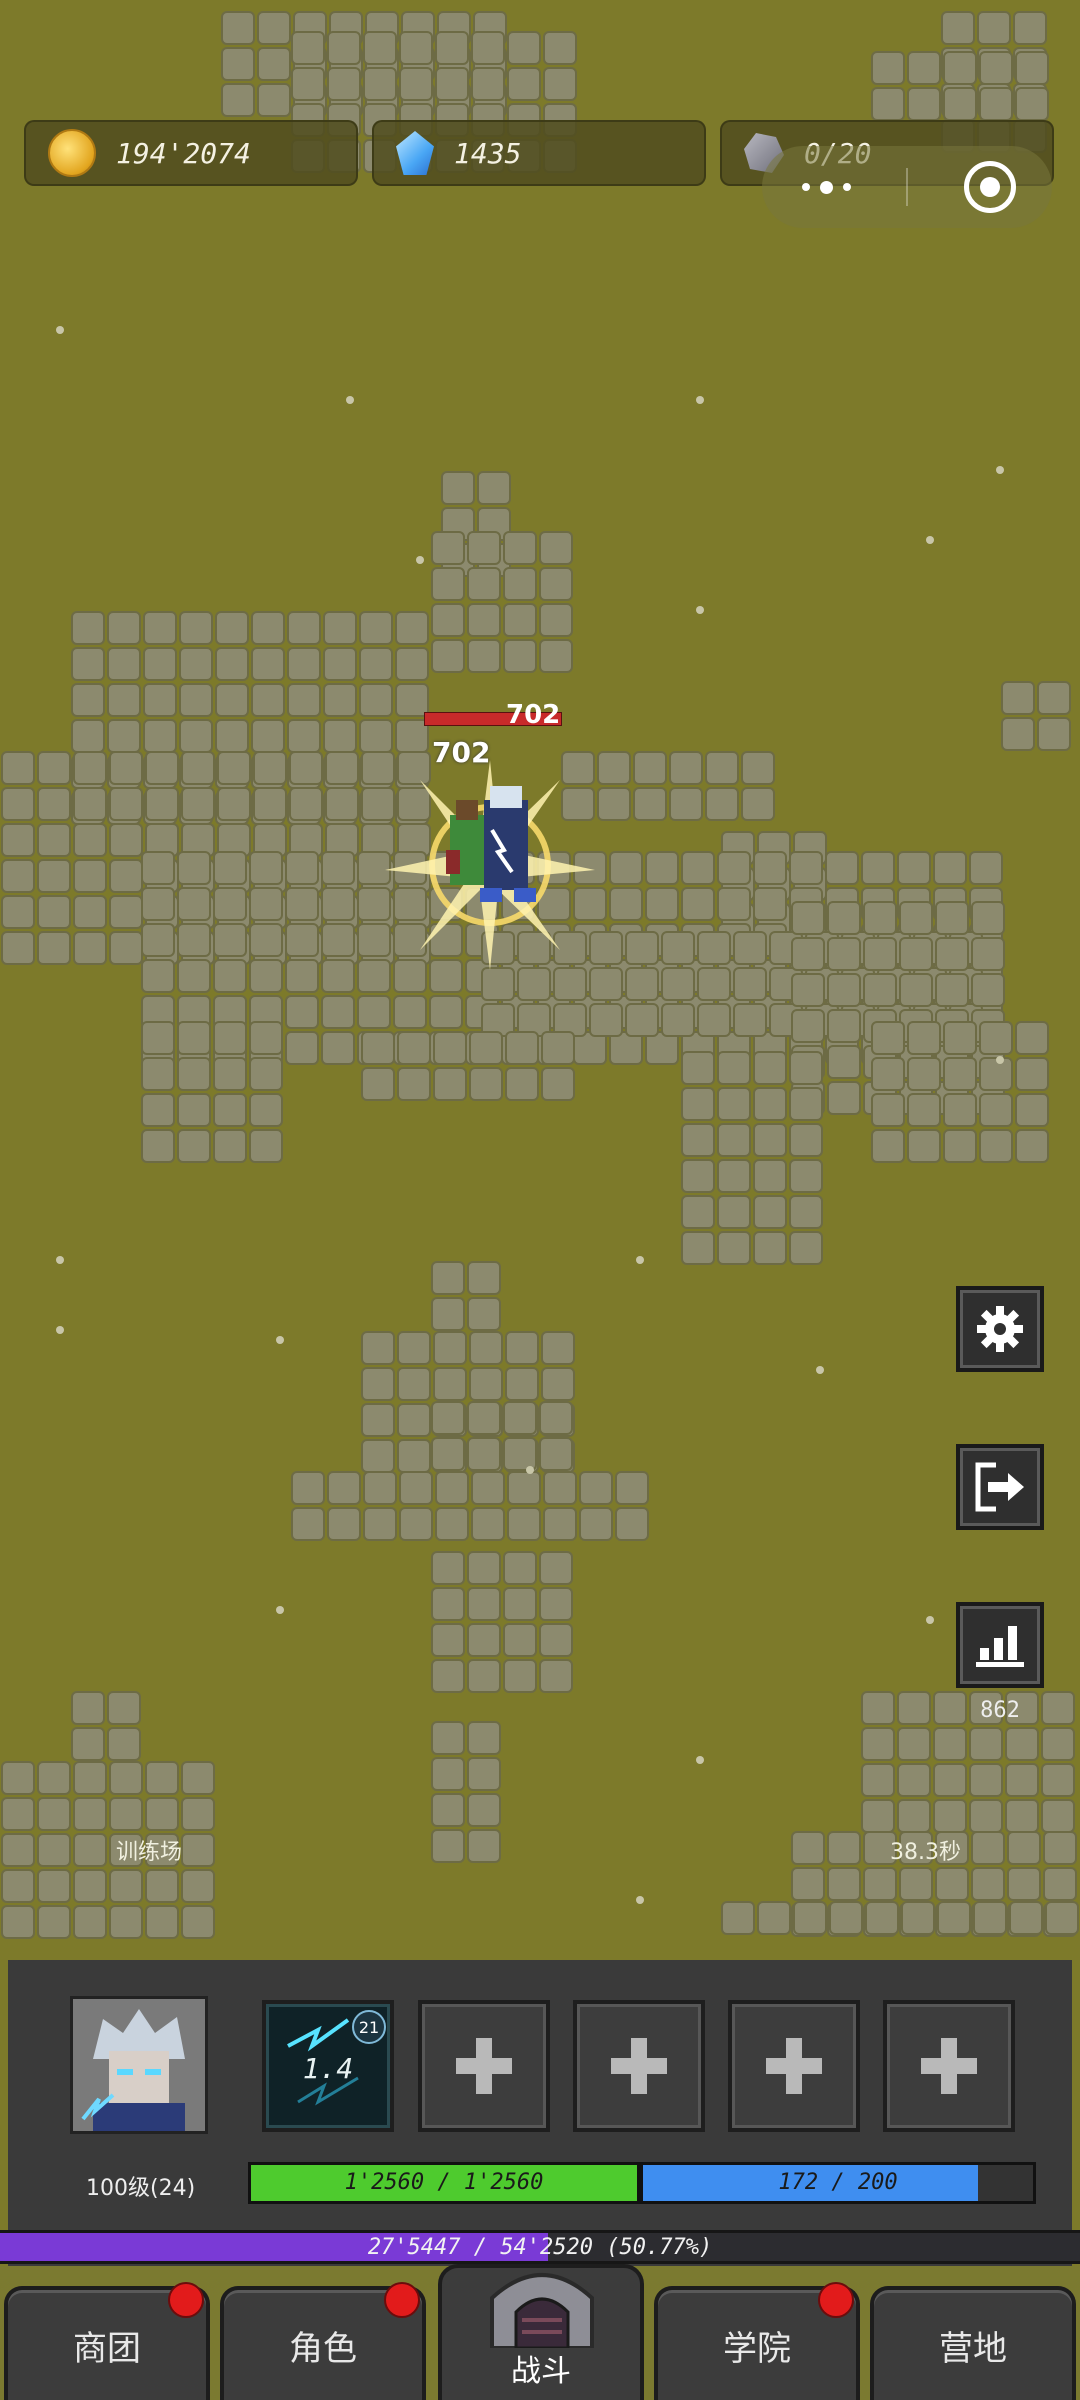 This screenshot has height=2400, width=1080. What do you see at coordinates (139, 2065) in the screenshot?
I see `hero-portrait` at bounding box center [139, 2065].